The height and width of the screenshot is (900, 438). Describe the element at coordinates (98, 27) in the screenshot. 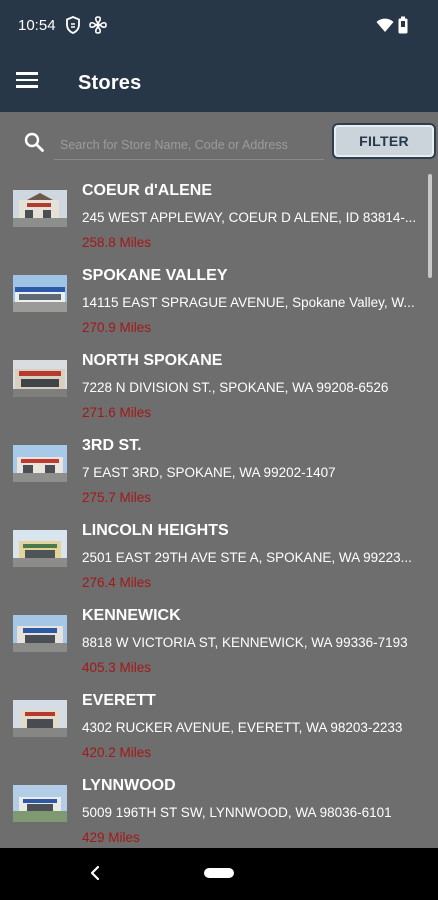

I see `fan-icon` at that location.